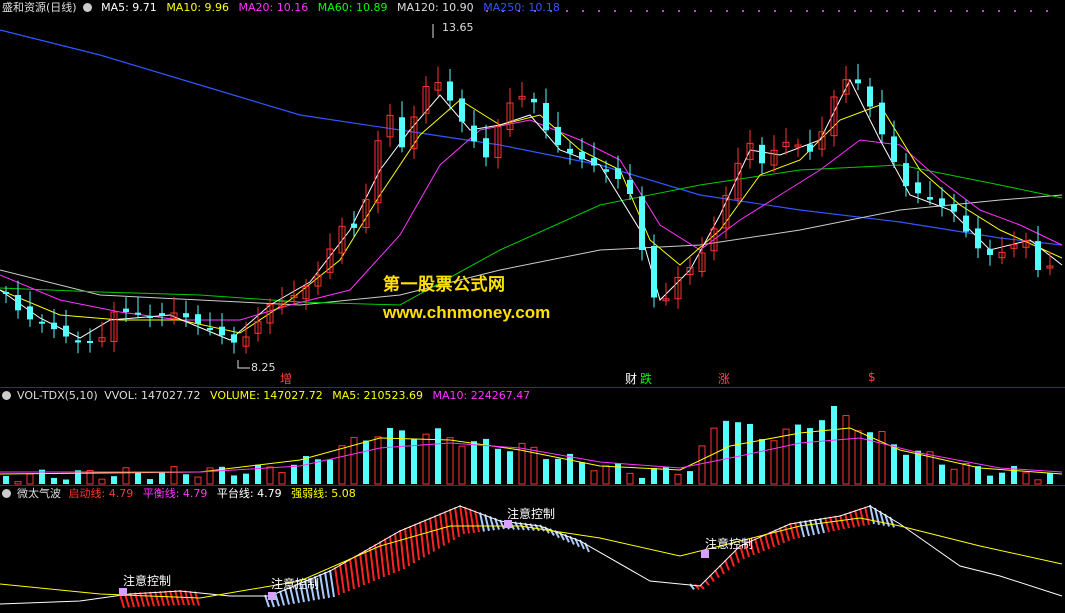 This screenshot has height=613, width=1065. I want to click on event-marker-up: 涨, so click(724, 378).